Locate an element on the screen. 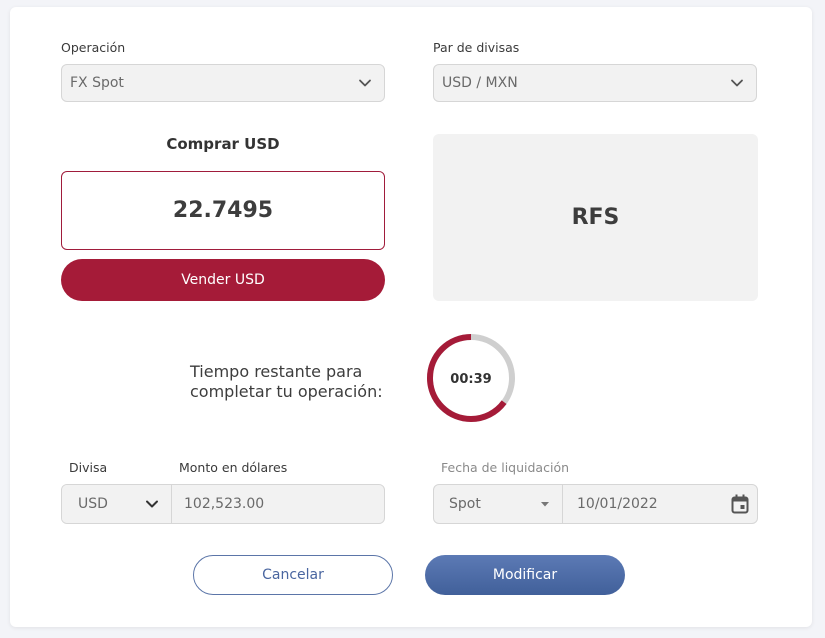 This screenshot has width=825, height=638. settlement-date-input: 10/01/2022 is located at coordinates (660, 504).